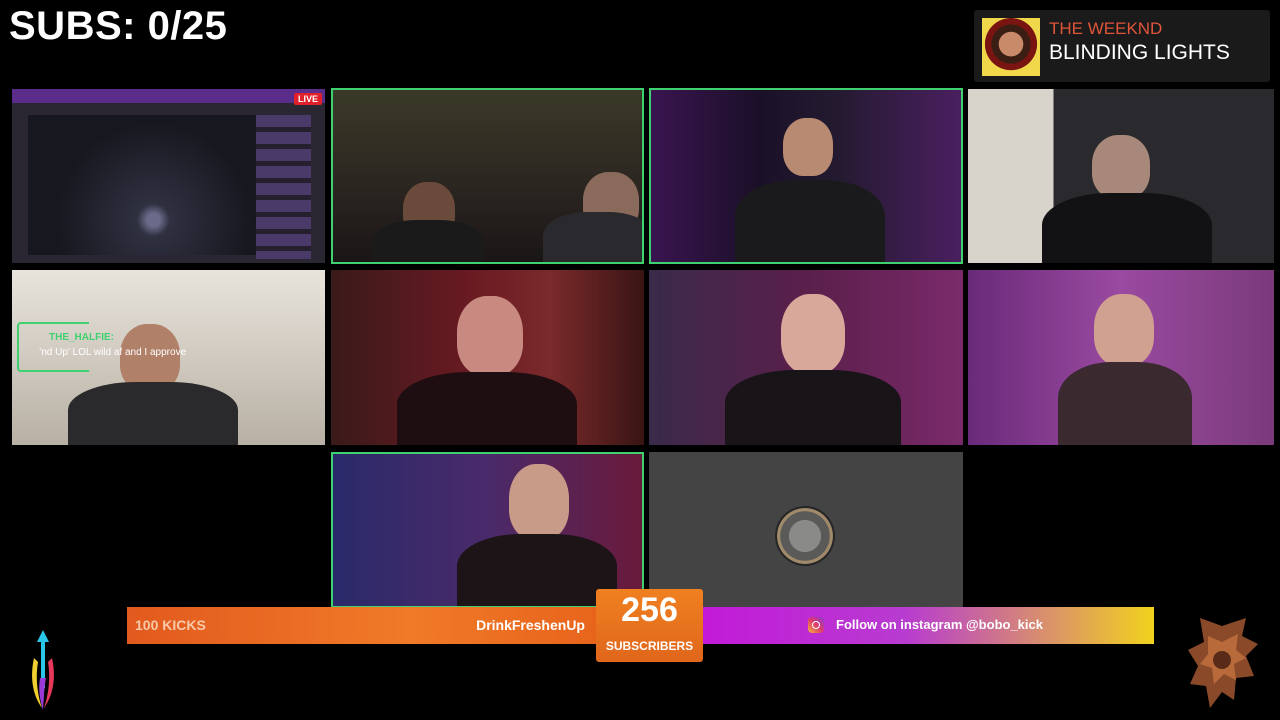 The width and height of the screenshot is (1280, 720). Describe the element at coordinates (113, 352) in the screenshot. I see `chat-message: ’nd Up’ LOL wild af and I approve` at that location.